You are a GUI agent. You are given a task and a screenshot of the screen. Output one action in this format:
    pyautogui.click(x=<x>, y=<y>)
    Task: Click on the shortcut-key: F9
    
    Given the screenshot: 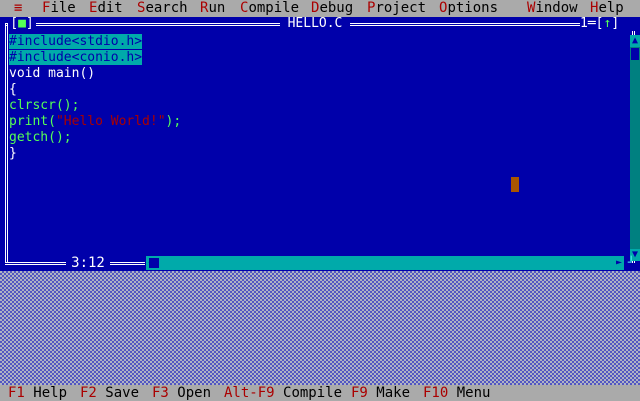 What is the action you would take?
    pyautogui.click(x=359, y=393)
    